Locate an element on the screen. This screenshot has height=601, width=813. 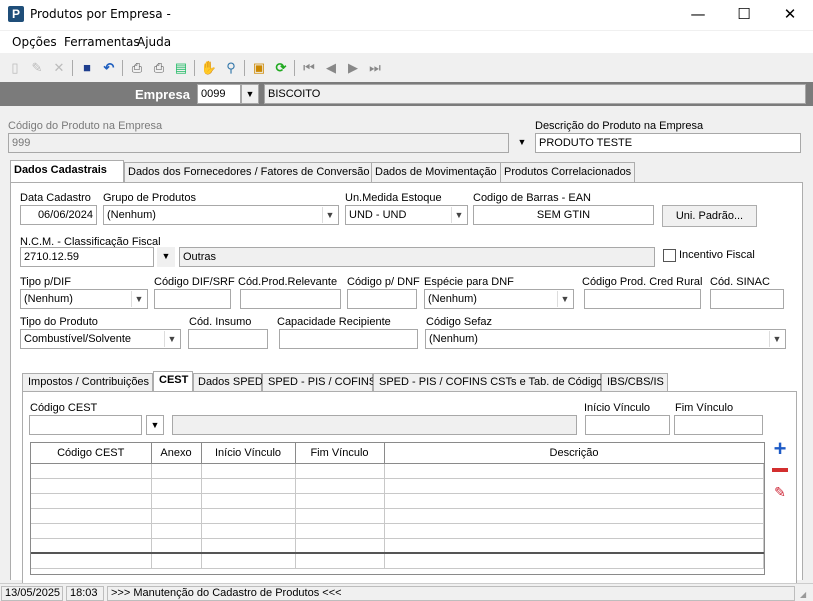
tipo-dif-label: Tipo p/DIF is located at coordinates (45, 282).